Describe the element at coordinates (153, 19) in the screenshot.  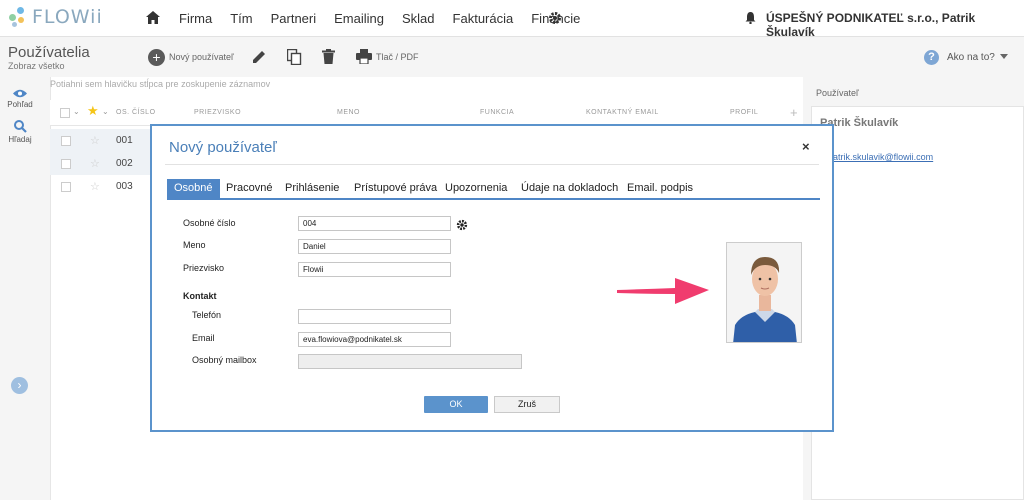
I see `home-icon` at that location.